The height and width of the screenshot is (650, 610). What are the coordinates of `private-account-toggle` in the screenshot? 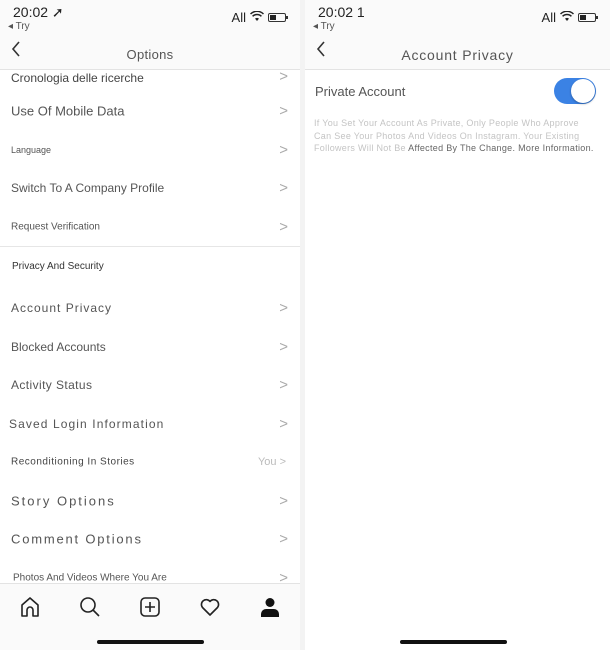 It's located at (575, 91).